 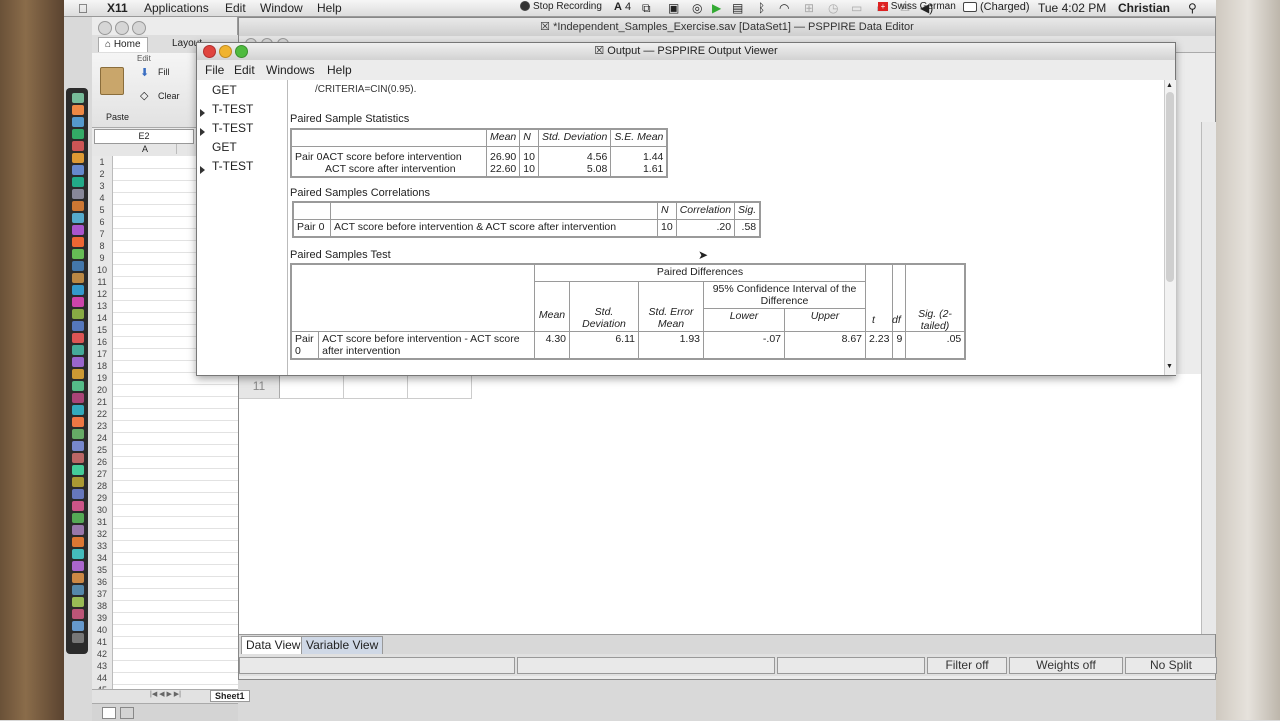 I want to click on row-number: 6, so click(x=102, y=222).